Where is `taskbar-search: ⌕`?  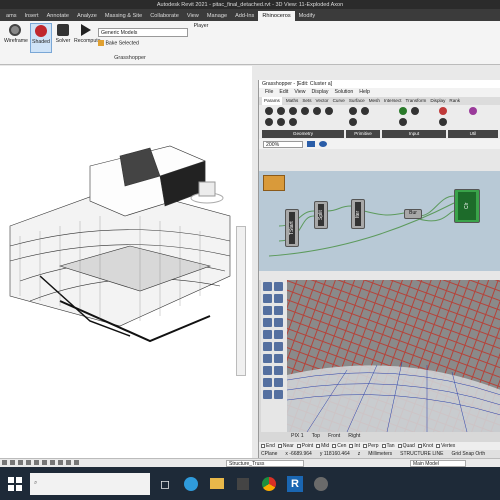 taskbar-search: ⌕ is located at coordinates (90, 483).